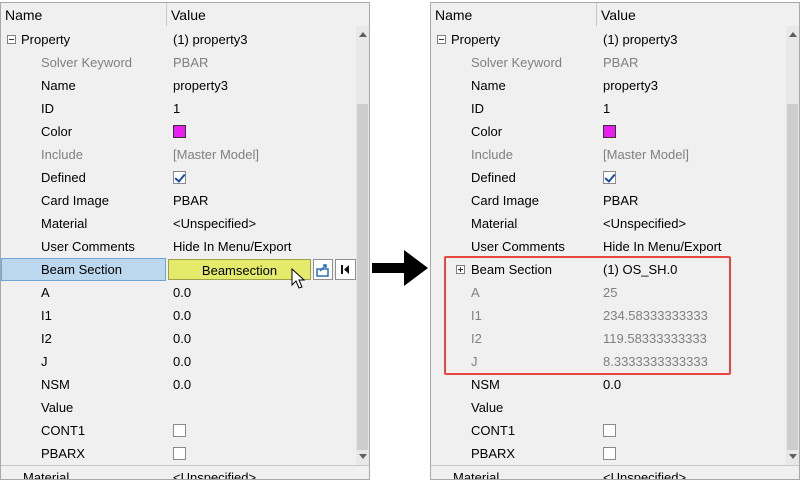  I want to click on left-row-pbarx: PBARX, so click(178, 453).